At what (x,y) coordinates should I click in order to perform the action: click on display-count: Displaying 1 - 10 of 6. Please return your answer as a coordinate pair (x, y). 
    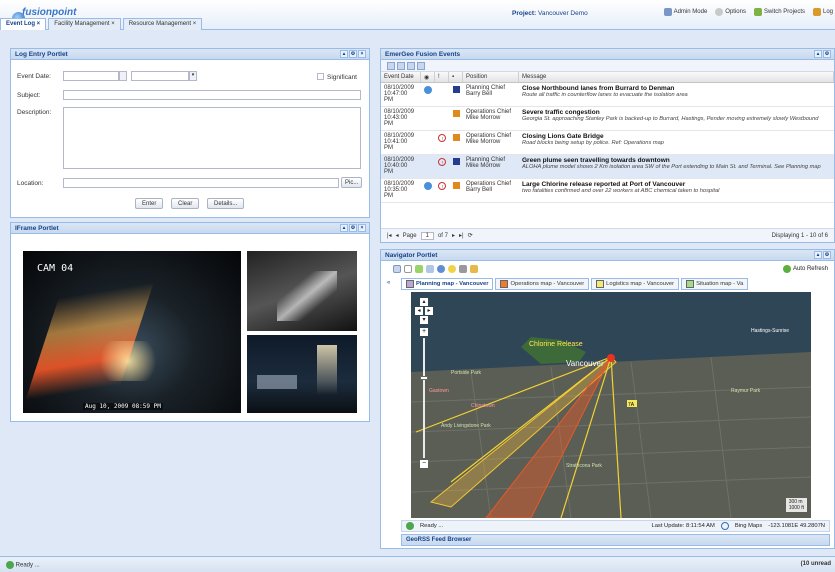
    Looking at the image, I should click on (799, 235).